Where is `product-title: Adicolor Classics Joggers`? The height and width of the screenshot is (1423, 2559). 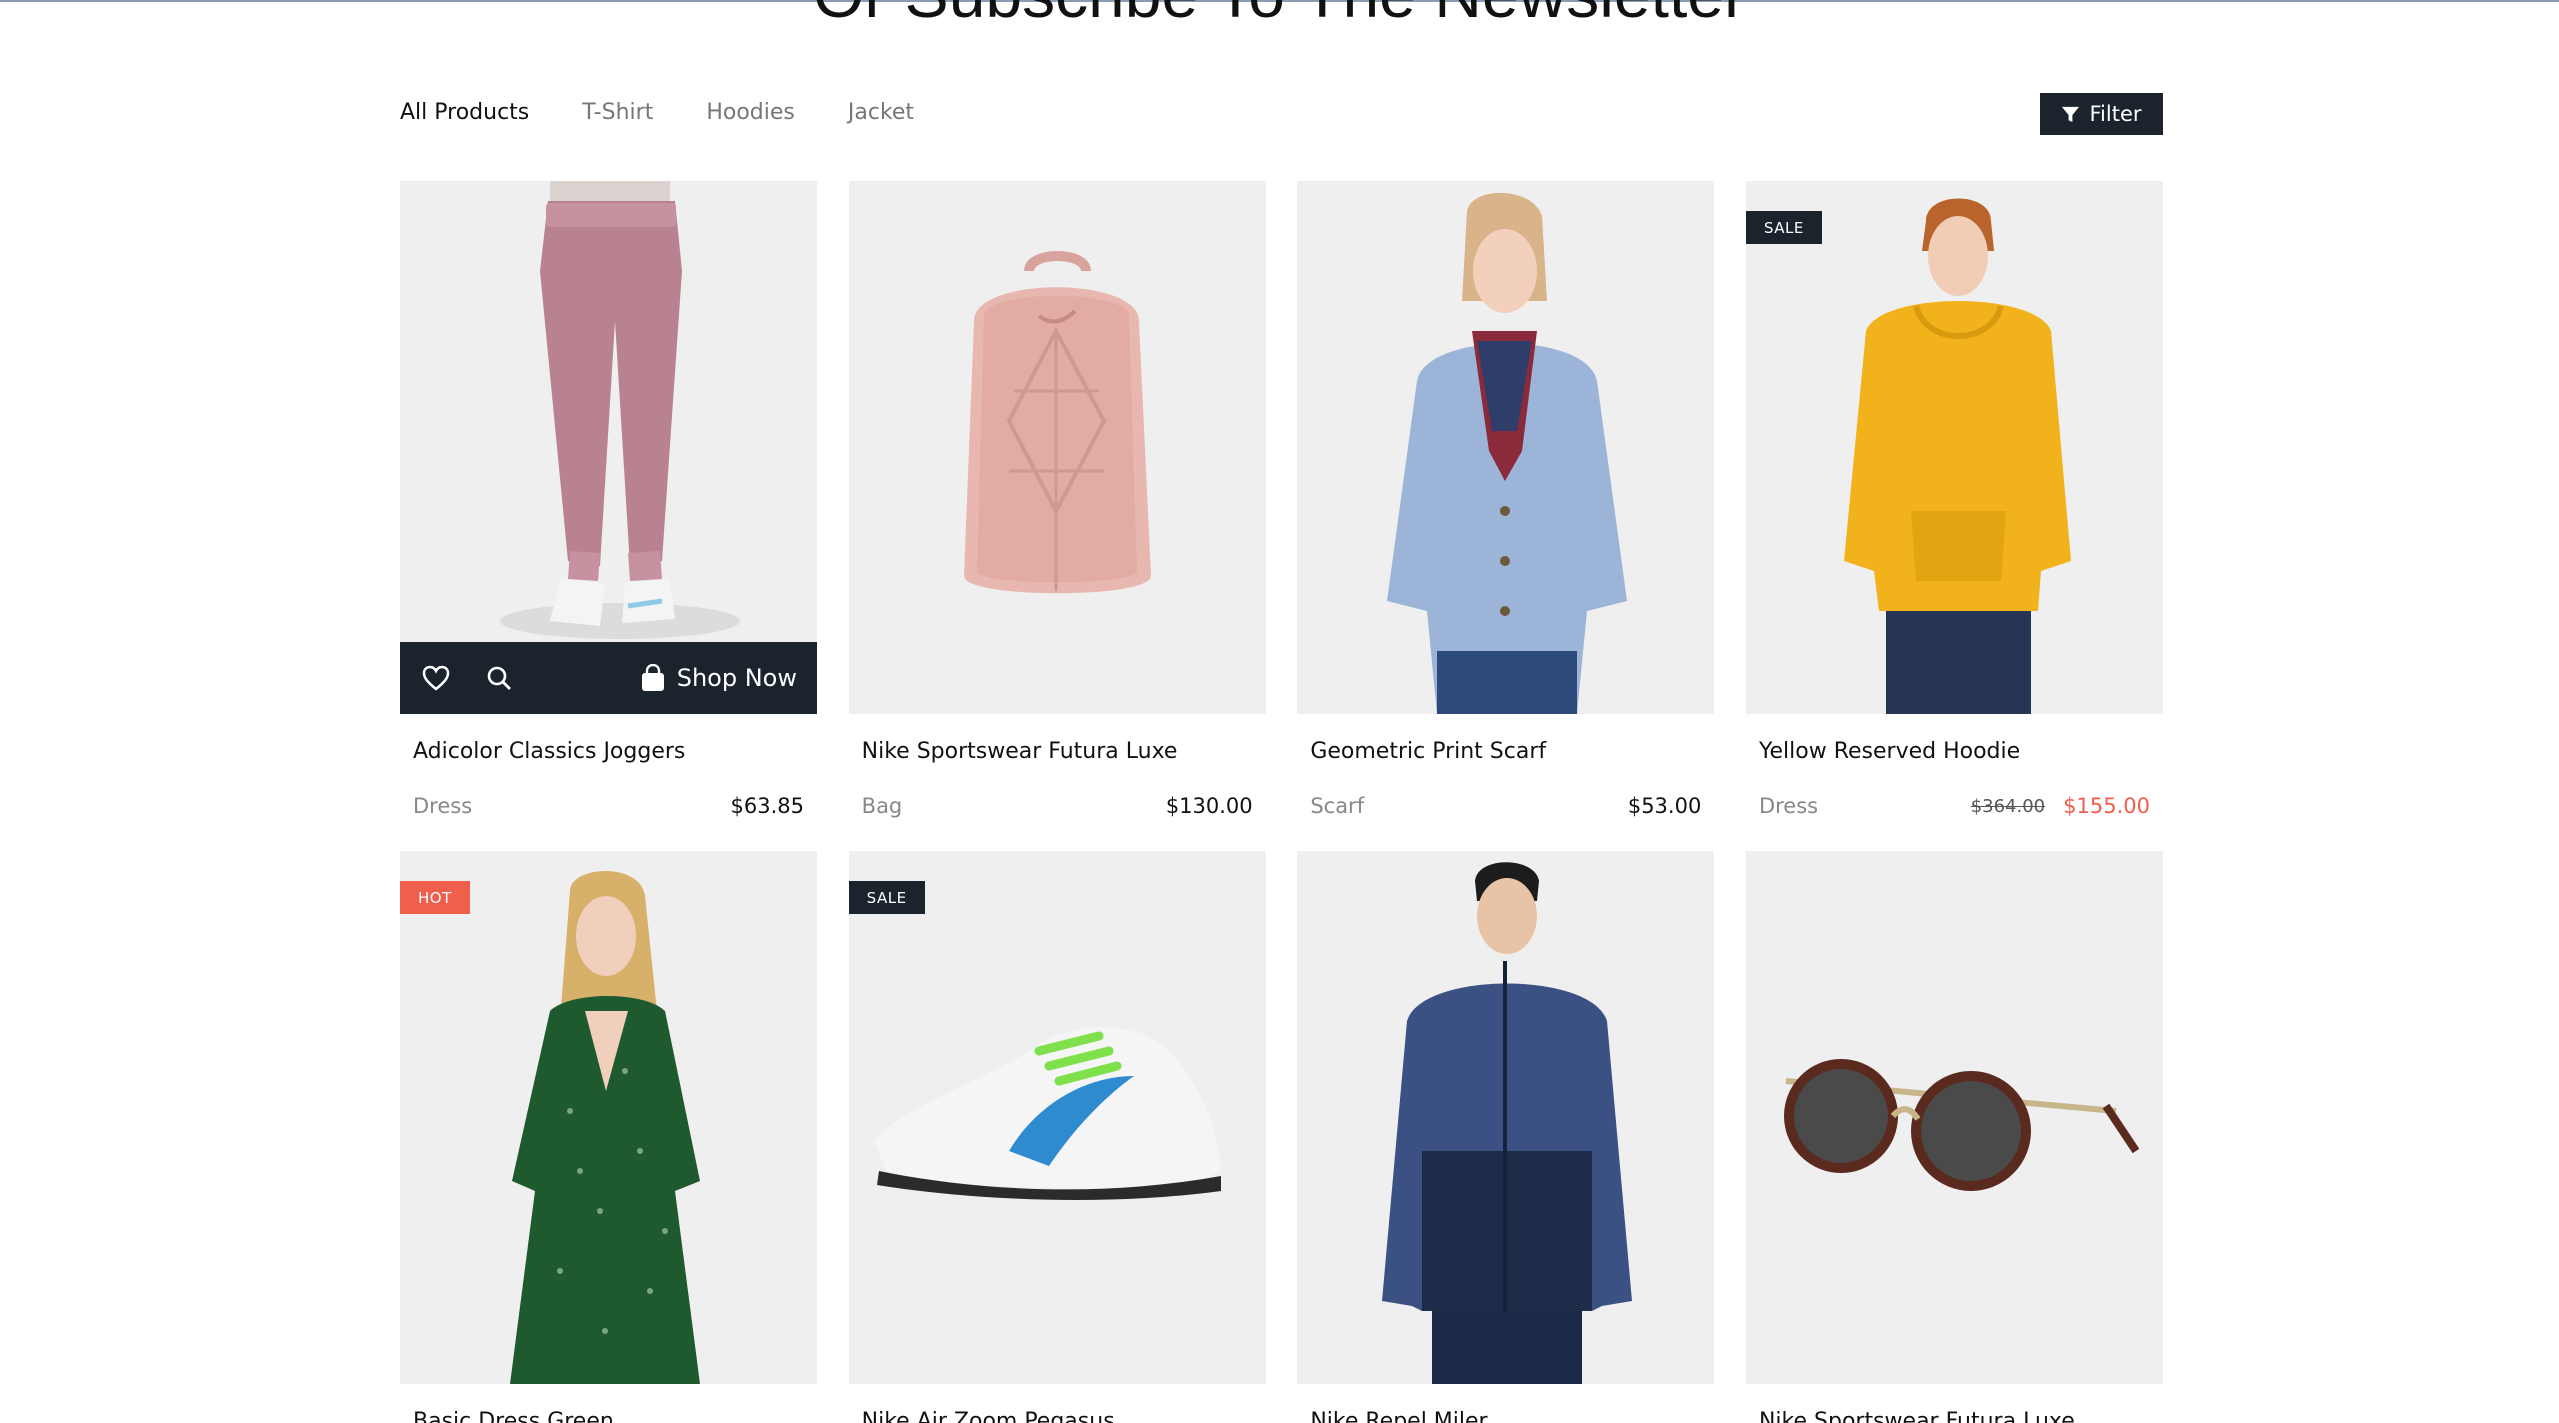
product-title: Adicolor Classics Joggers is located at coordinates (549, 751).